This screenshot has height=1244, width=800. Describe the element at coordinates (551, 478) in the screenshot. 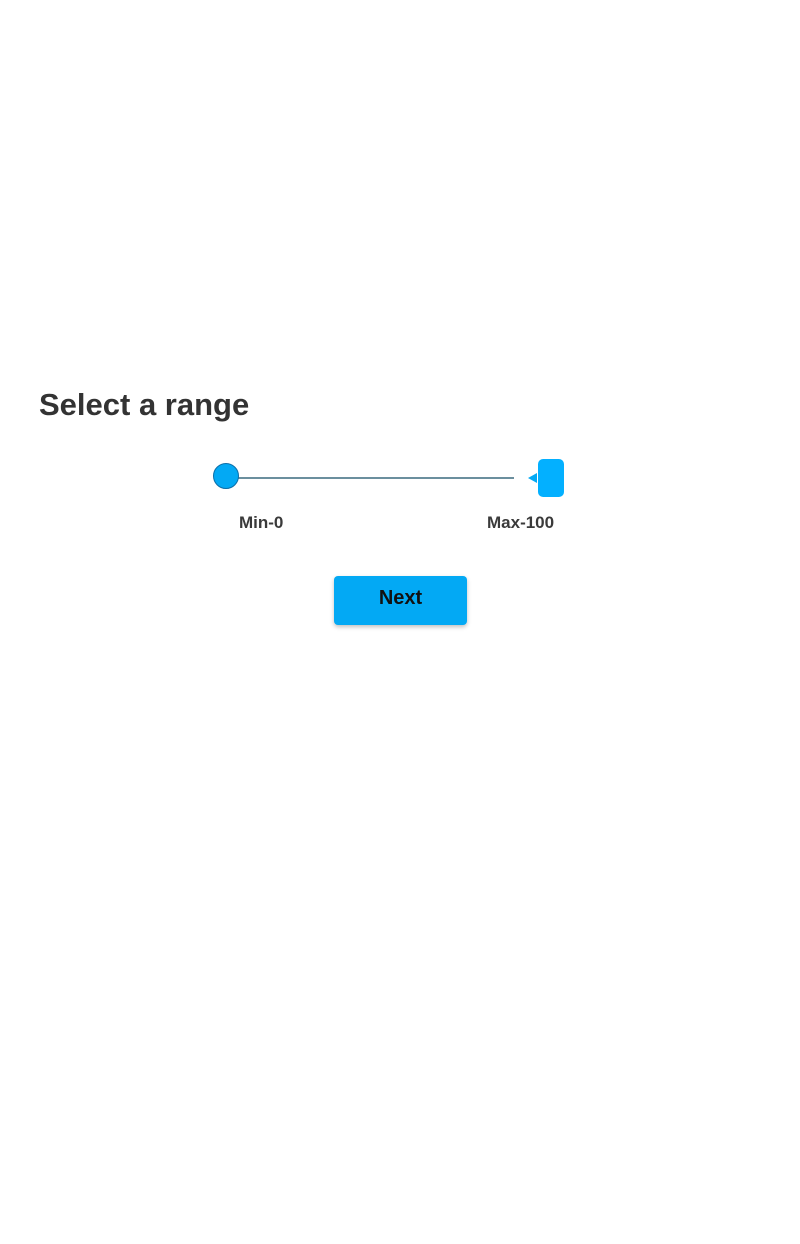

I see `max-thumb` at that location.